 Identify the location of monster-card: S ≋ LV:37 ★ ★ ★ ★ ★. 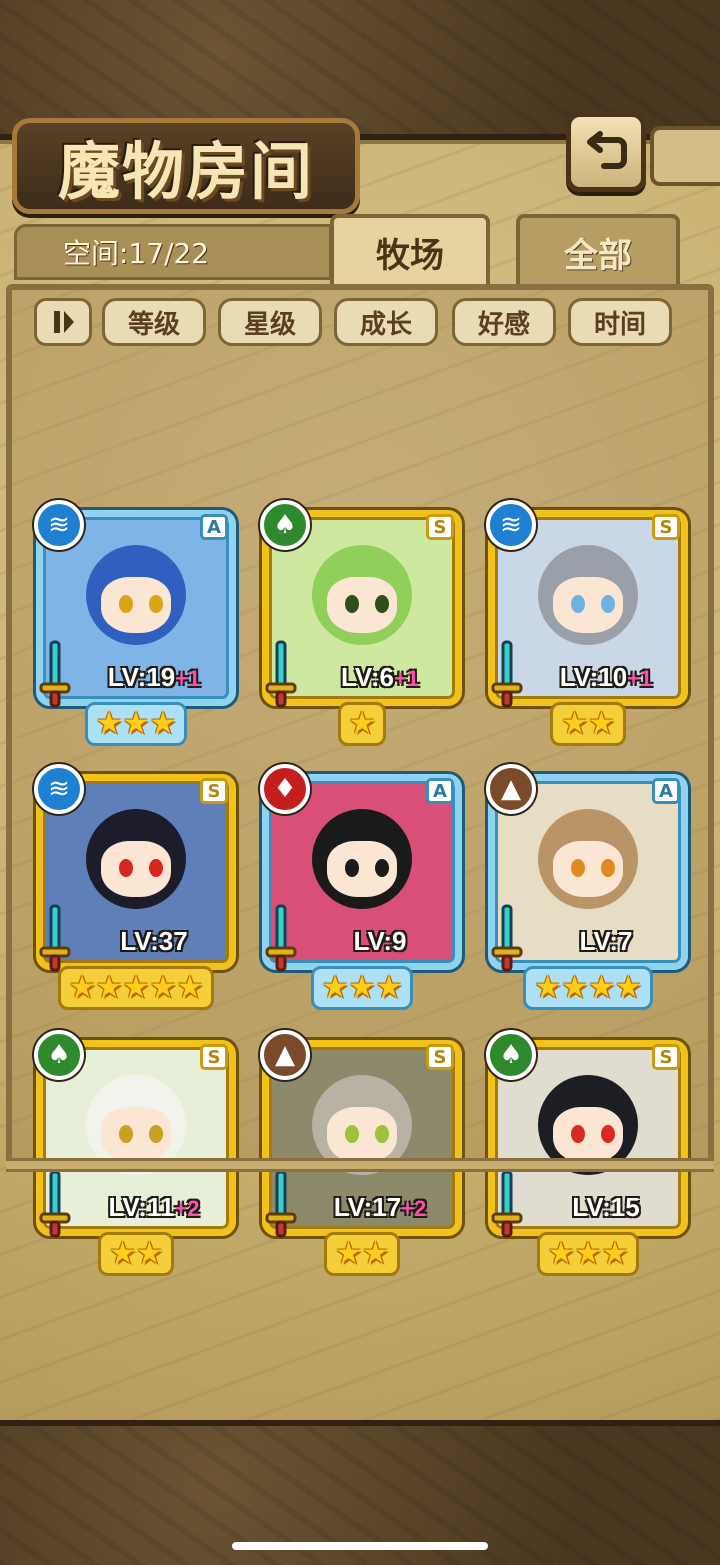
(135, 887).